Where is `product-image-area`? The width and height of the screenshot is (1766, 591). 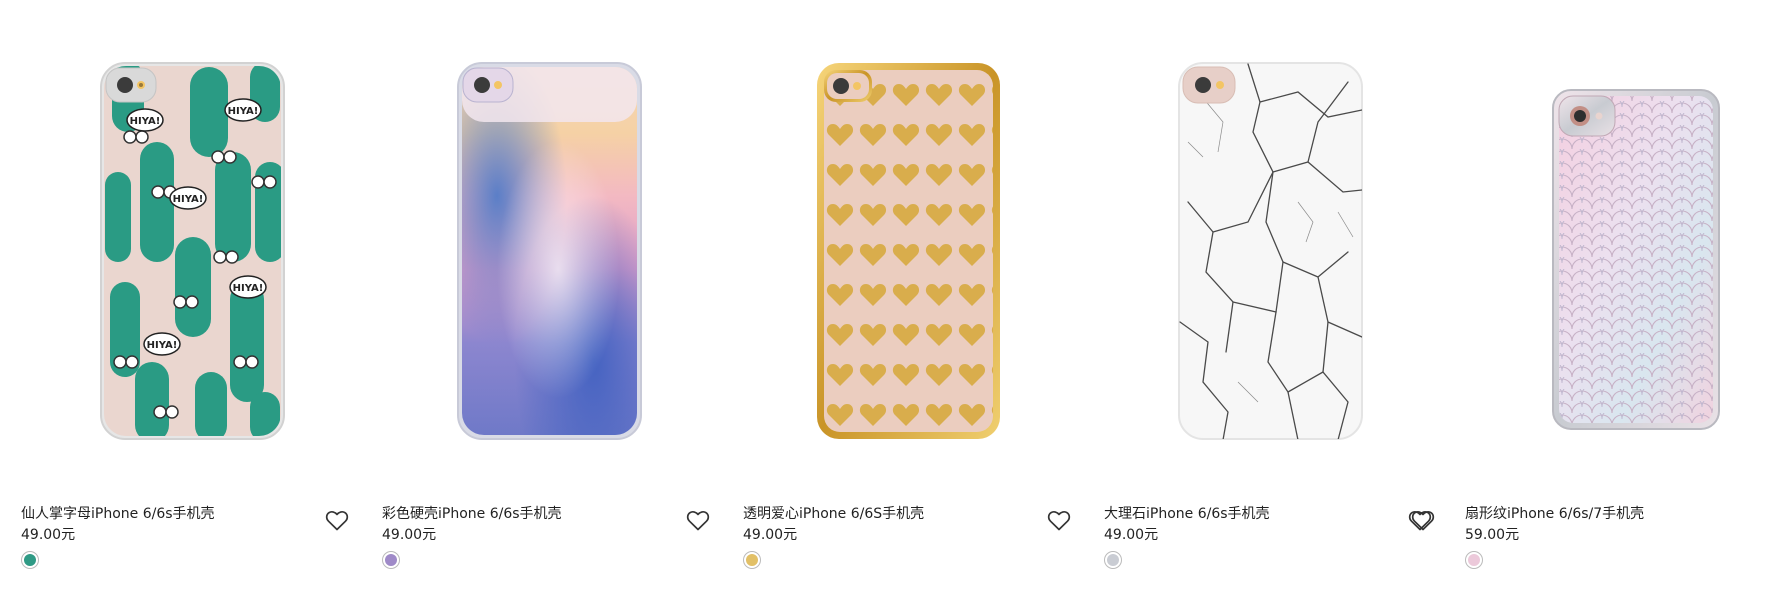
product-image-area is located at coordinates (1605, 240).